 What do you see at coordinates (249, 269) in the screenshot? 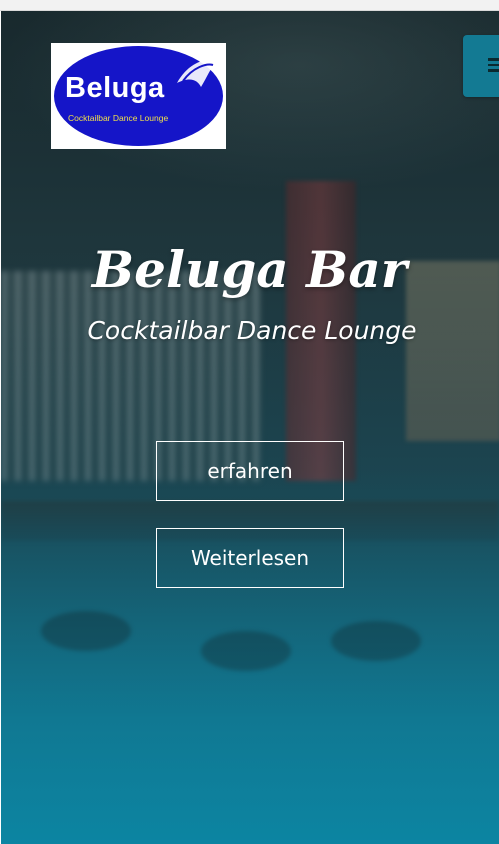
I see `hero-title: Beluga Bar` at bounding box center [249, 269].